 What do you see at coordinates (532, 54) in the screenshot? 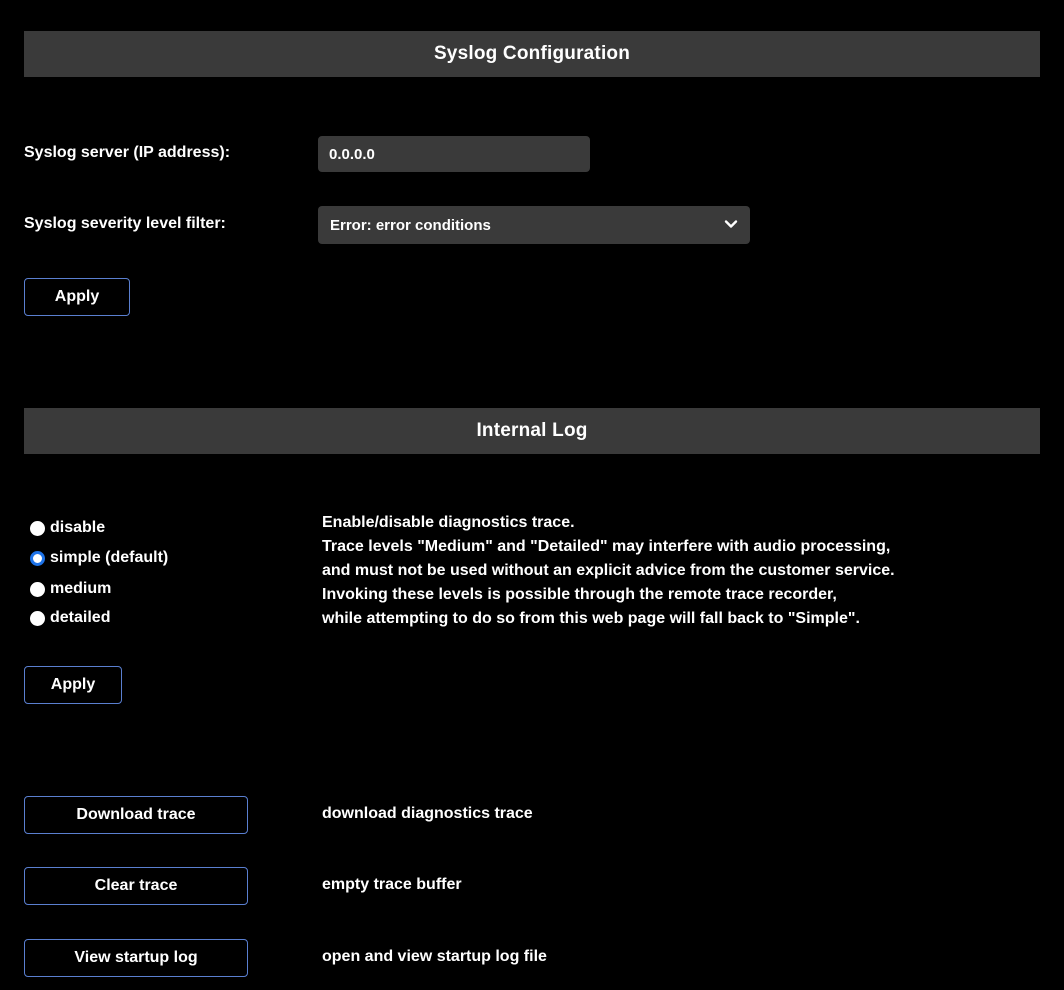
I see `syslog-section-header: Syslog Configuration` at bounding box center [532, 54].